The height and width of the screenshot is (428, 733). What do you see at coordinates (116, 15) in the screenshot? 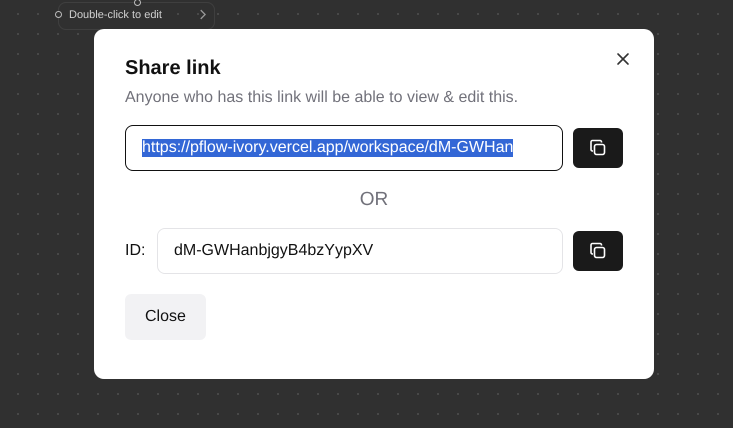
I see `node-label: Double-click to edit` at bounding box center [116, 15].